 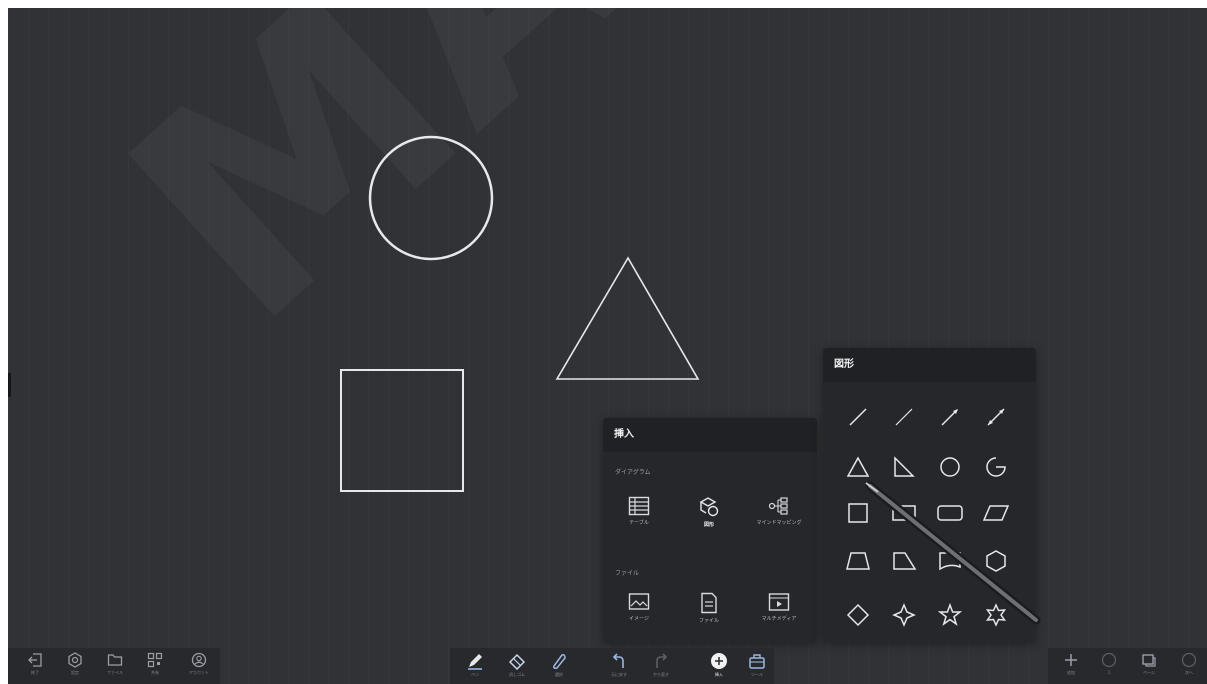 I want to click on settings-button: 設定, so click(x=75, y=667).